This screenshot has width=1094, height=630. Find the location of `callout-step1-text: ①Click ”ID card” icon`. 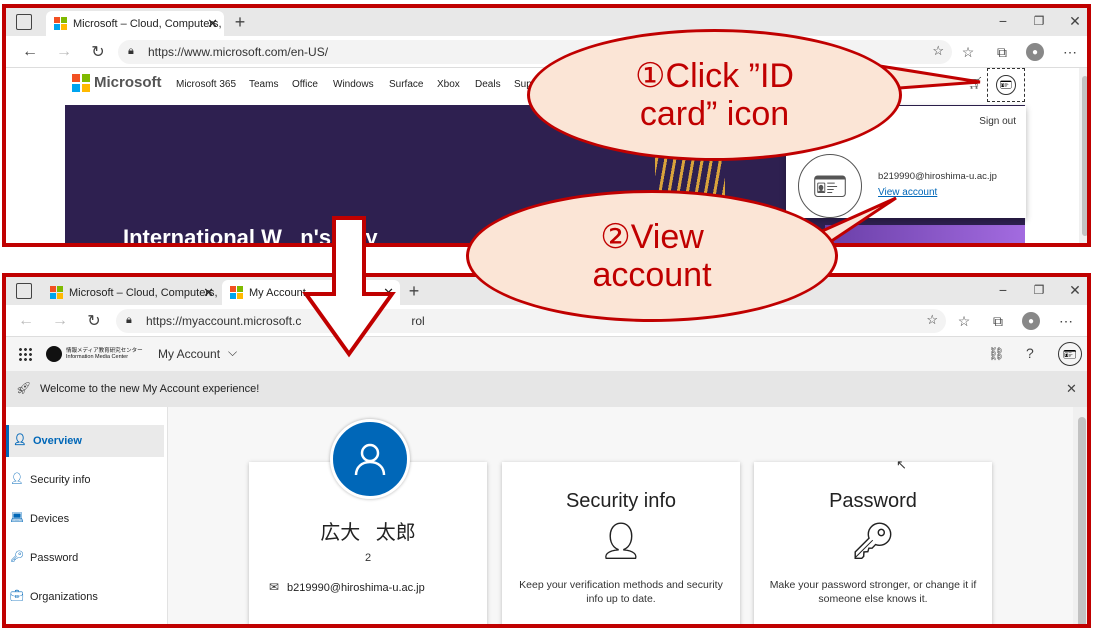

callout-step1-text: ①Click ”ID card” icon is located at coordinates (714, 95).